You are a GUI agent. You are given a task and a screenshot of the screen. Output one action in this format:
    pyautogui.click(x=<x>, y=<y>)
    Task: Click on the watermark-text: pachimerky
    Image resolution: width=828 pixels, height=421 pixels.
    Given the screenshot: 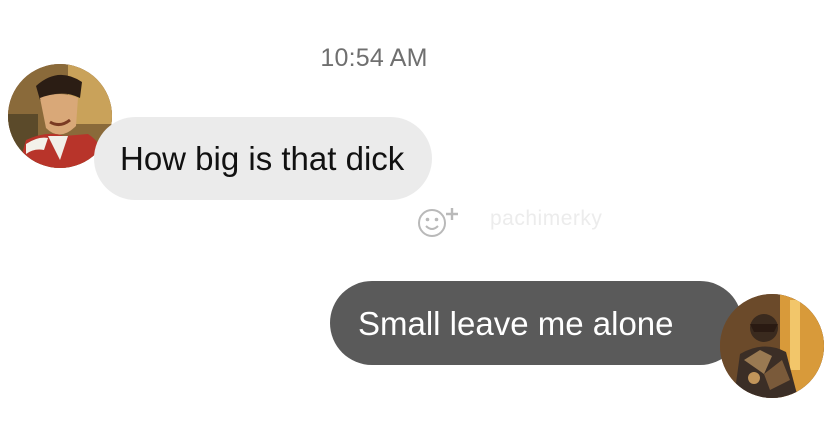 What is the action you would take?
    pyautogui.click(x=546, y=218)
    